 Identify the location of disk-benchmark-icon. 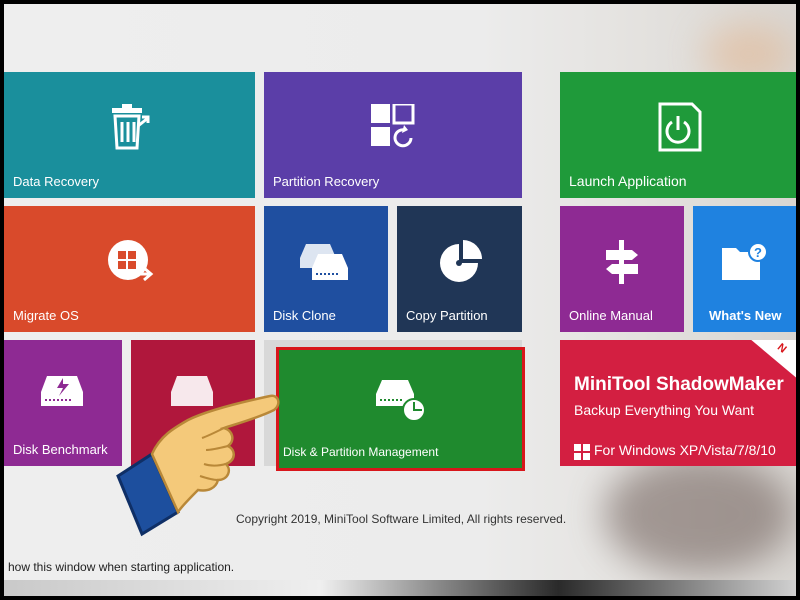
(63, 394).